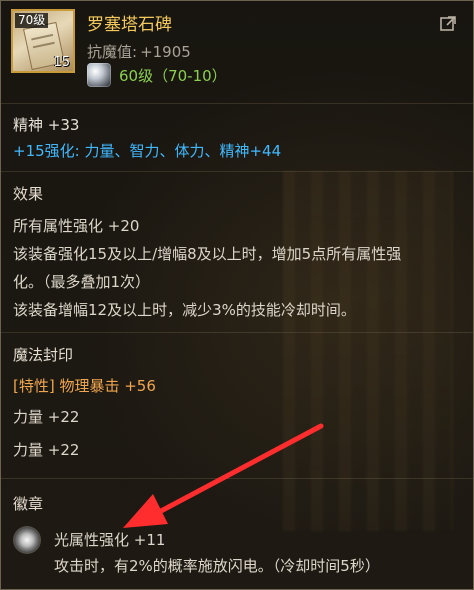 This screenshot has height=590, width=474. What do you see at coordinates (46, 417) in the screenshot?
I see `magic-seal-stat-1: 力量 +22` at bounding box center [46, 417].